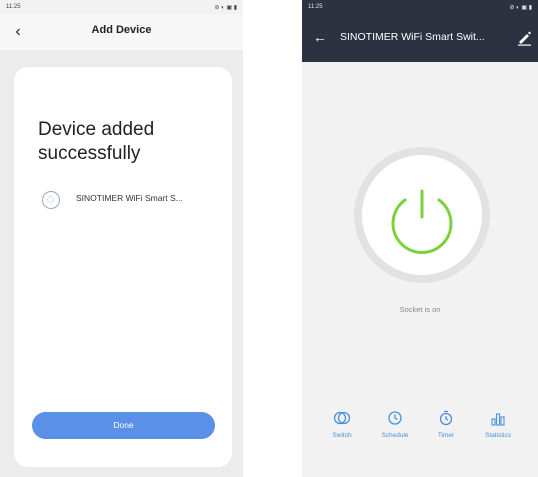 The height and width of the screenshot is (477, 538). Describe the element at coordinates (446, 418) in the screenshot. I see `timer-icon` at that location.